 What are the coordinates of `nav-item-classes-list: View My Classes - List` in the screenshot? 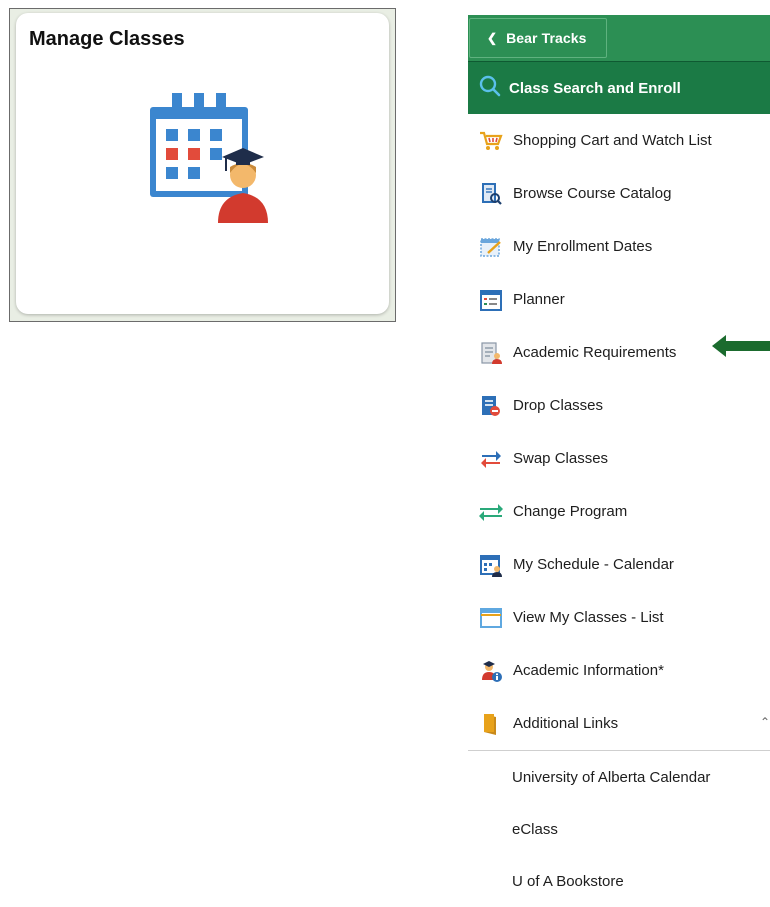 It's located at (619, 617).